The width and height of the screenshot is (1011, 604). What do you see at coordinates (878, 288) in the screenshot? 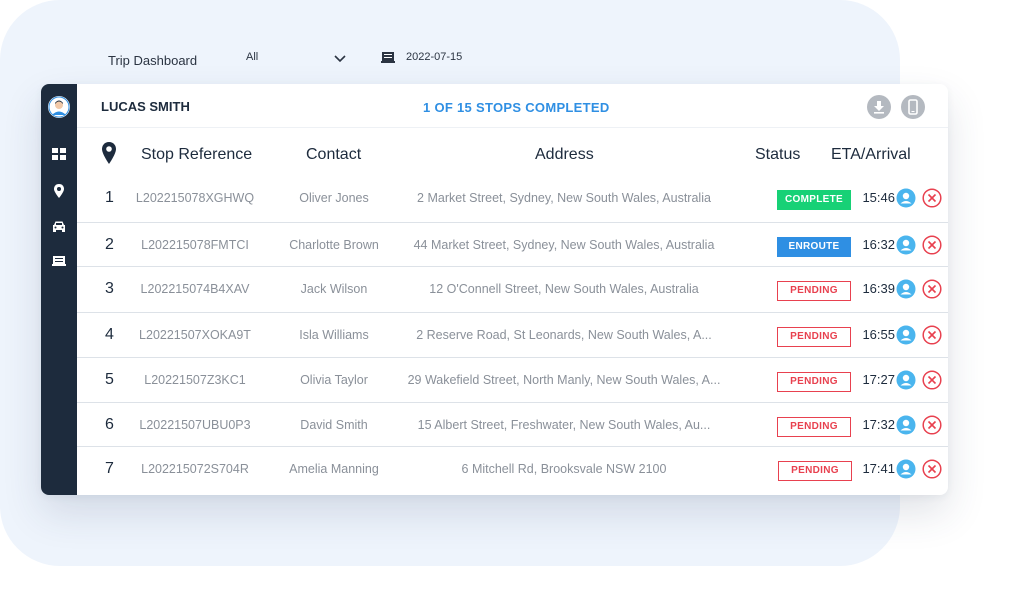
I see `eta-time: 16:39` at bounding box center [878, 288].